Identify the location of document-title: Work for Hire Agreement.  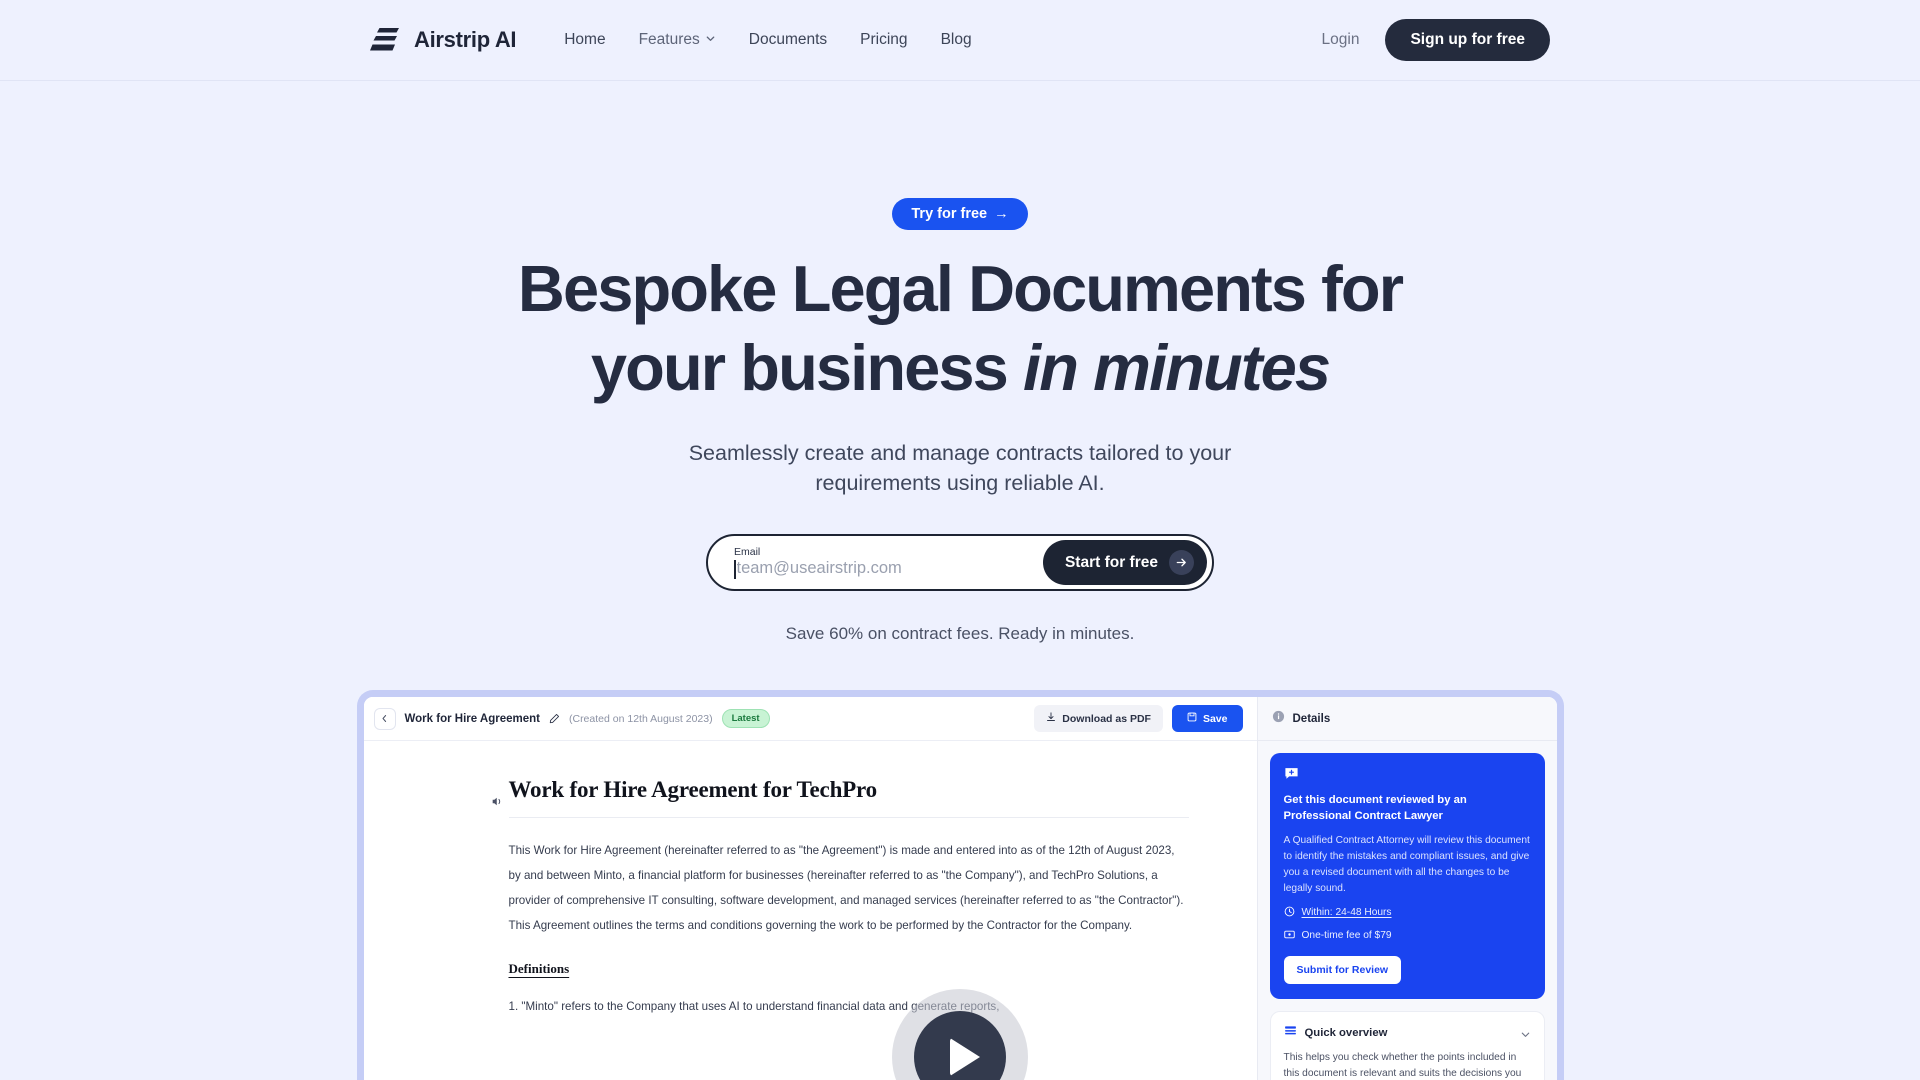
(472, 718).